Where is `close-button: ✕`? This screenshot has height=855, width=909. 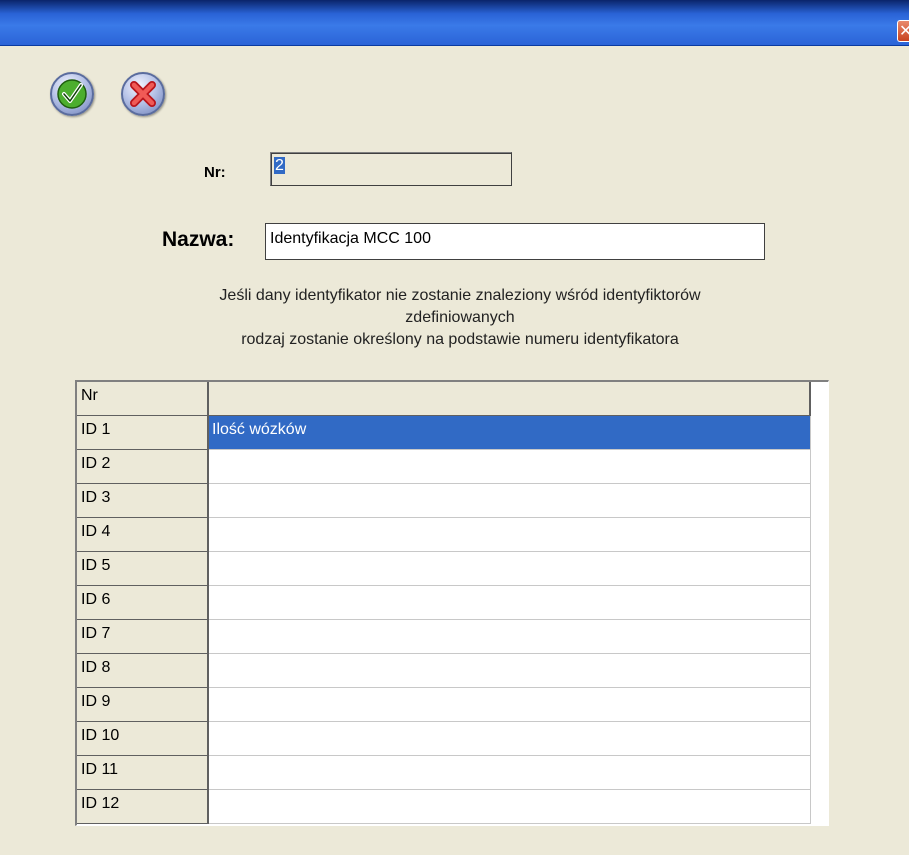
close-button: ✕ is located at coordinates (903, 31).